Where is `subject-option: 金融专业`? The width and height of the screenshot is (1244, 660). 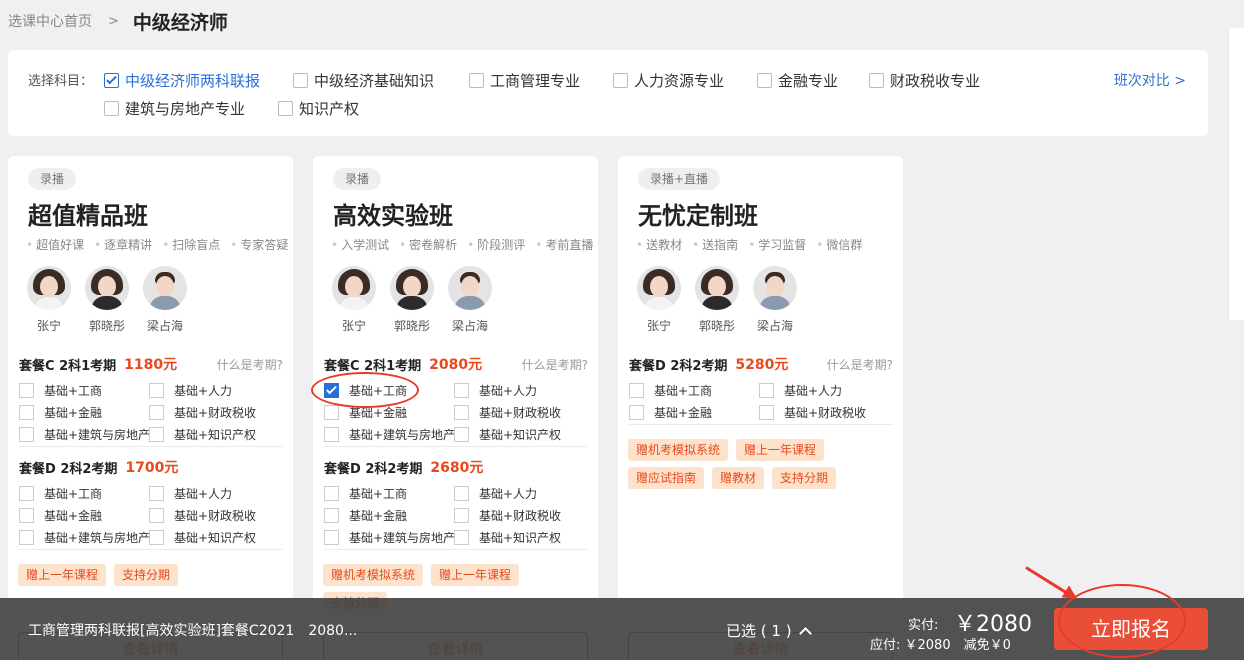 subject-option: 金融专业 is located at coordinates (797, 80).